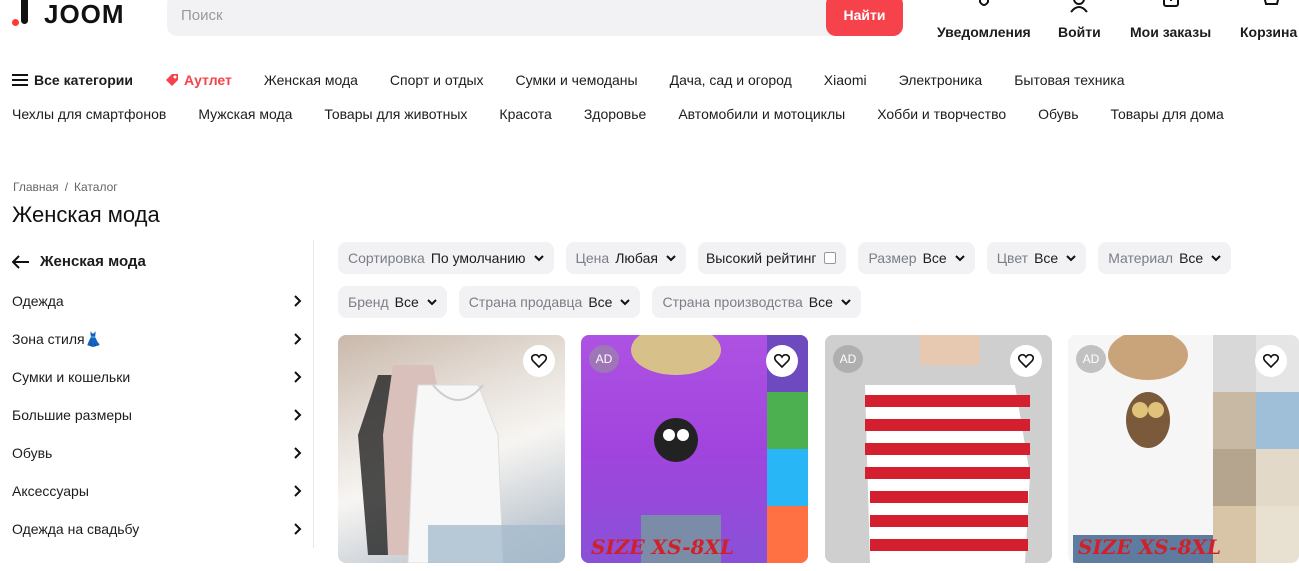 The image size is (1299, 571). I want to click on nav-item-women: Женская мода, so click(311, 80).